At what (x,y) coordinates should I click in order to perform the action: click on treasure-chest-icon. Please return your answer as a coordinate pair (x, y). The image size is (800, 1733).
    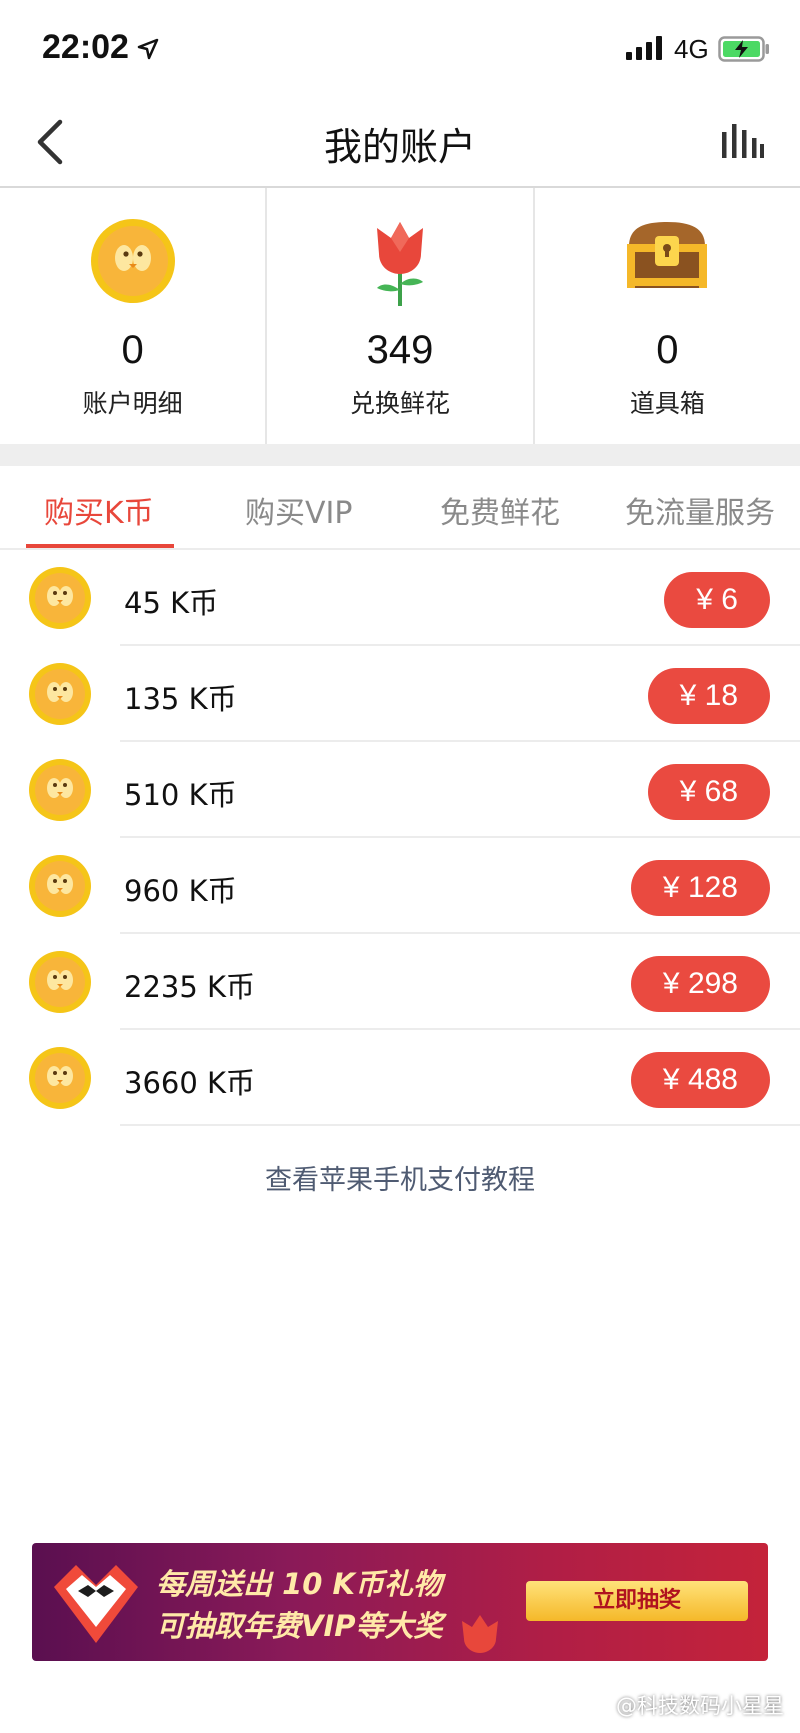
    Looking at the image, I should click on (667, 255).